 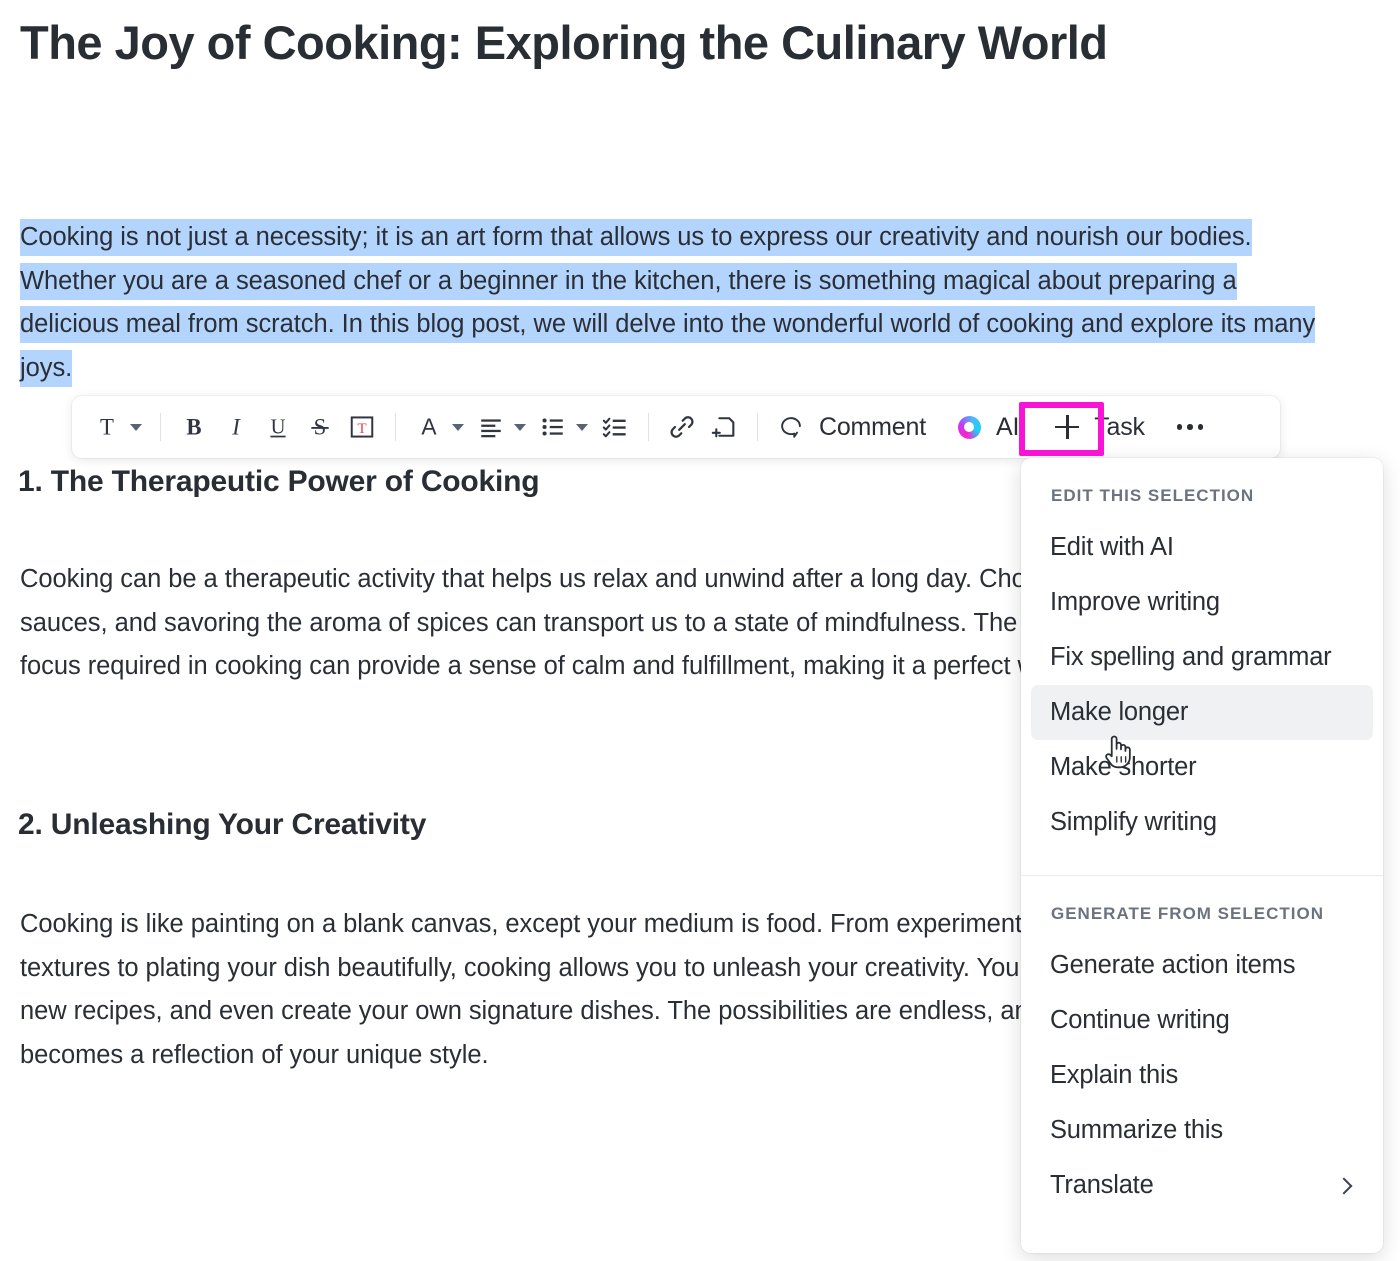 I want to click on menu-item-label: Explain this, so click(x=1114, y=1075).